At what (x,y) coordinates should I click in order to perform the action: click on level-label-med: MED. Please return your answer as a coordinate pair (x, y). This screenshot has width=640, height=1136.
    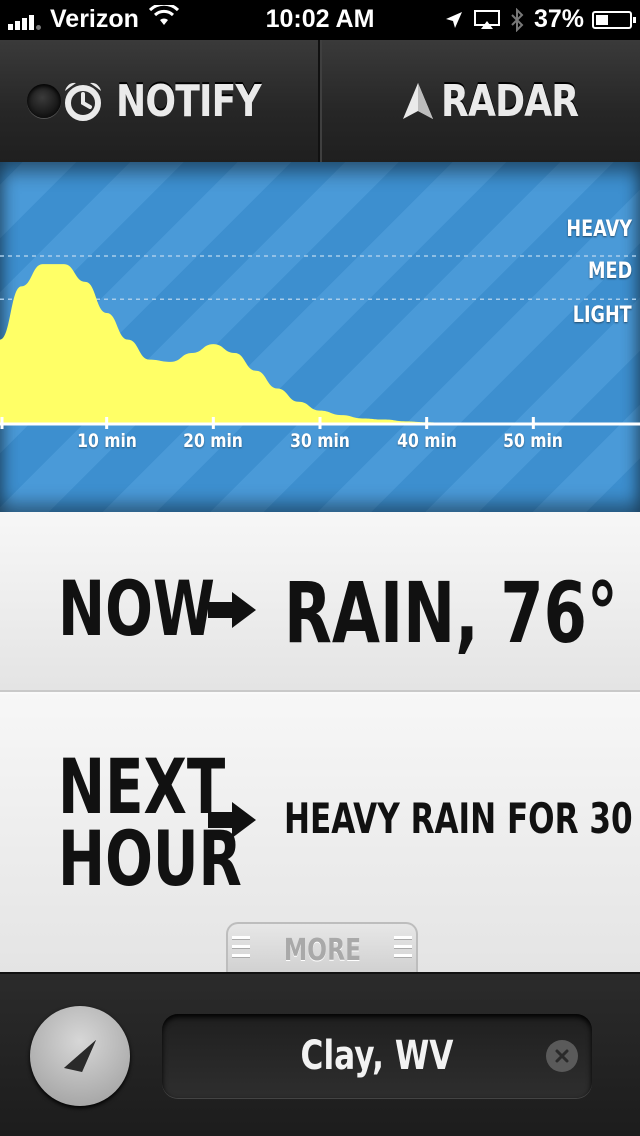
    Looking at the image, I should click on (609, 272).